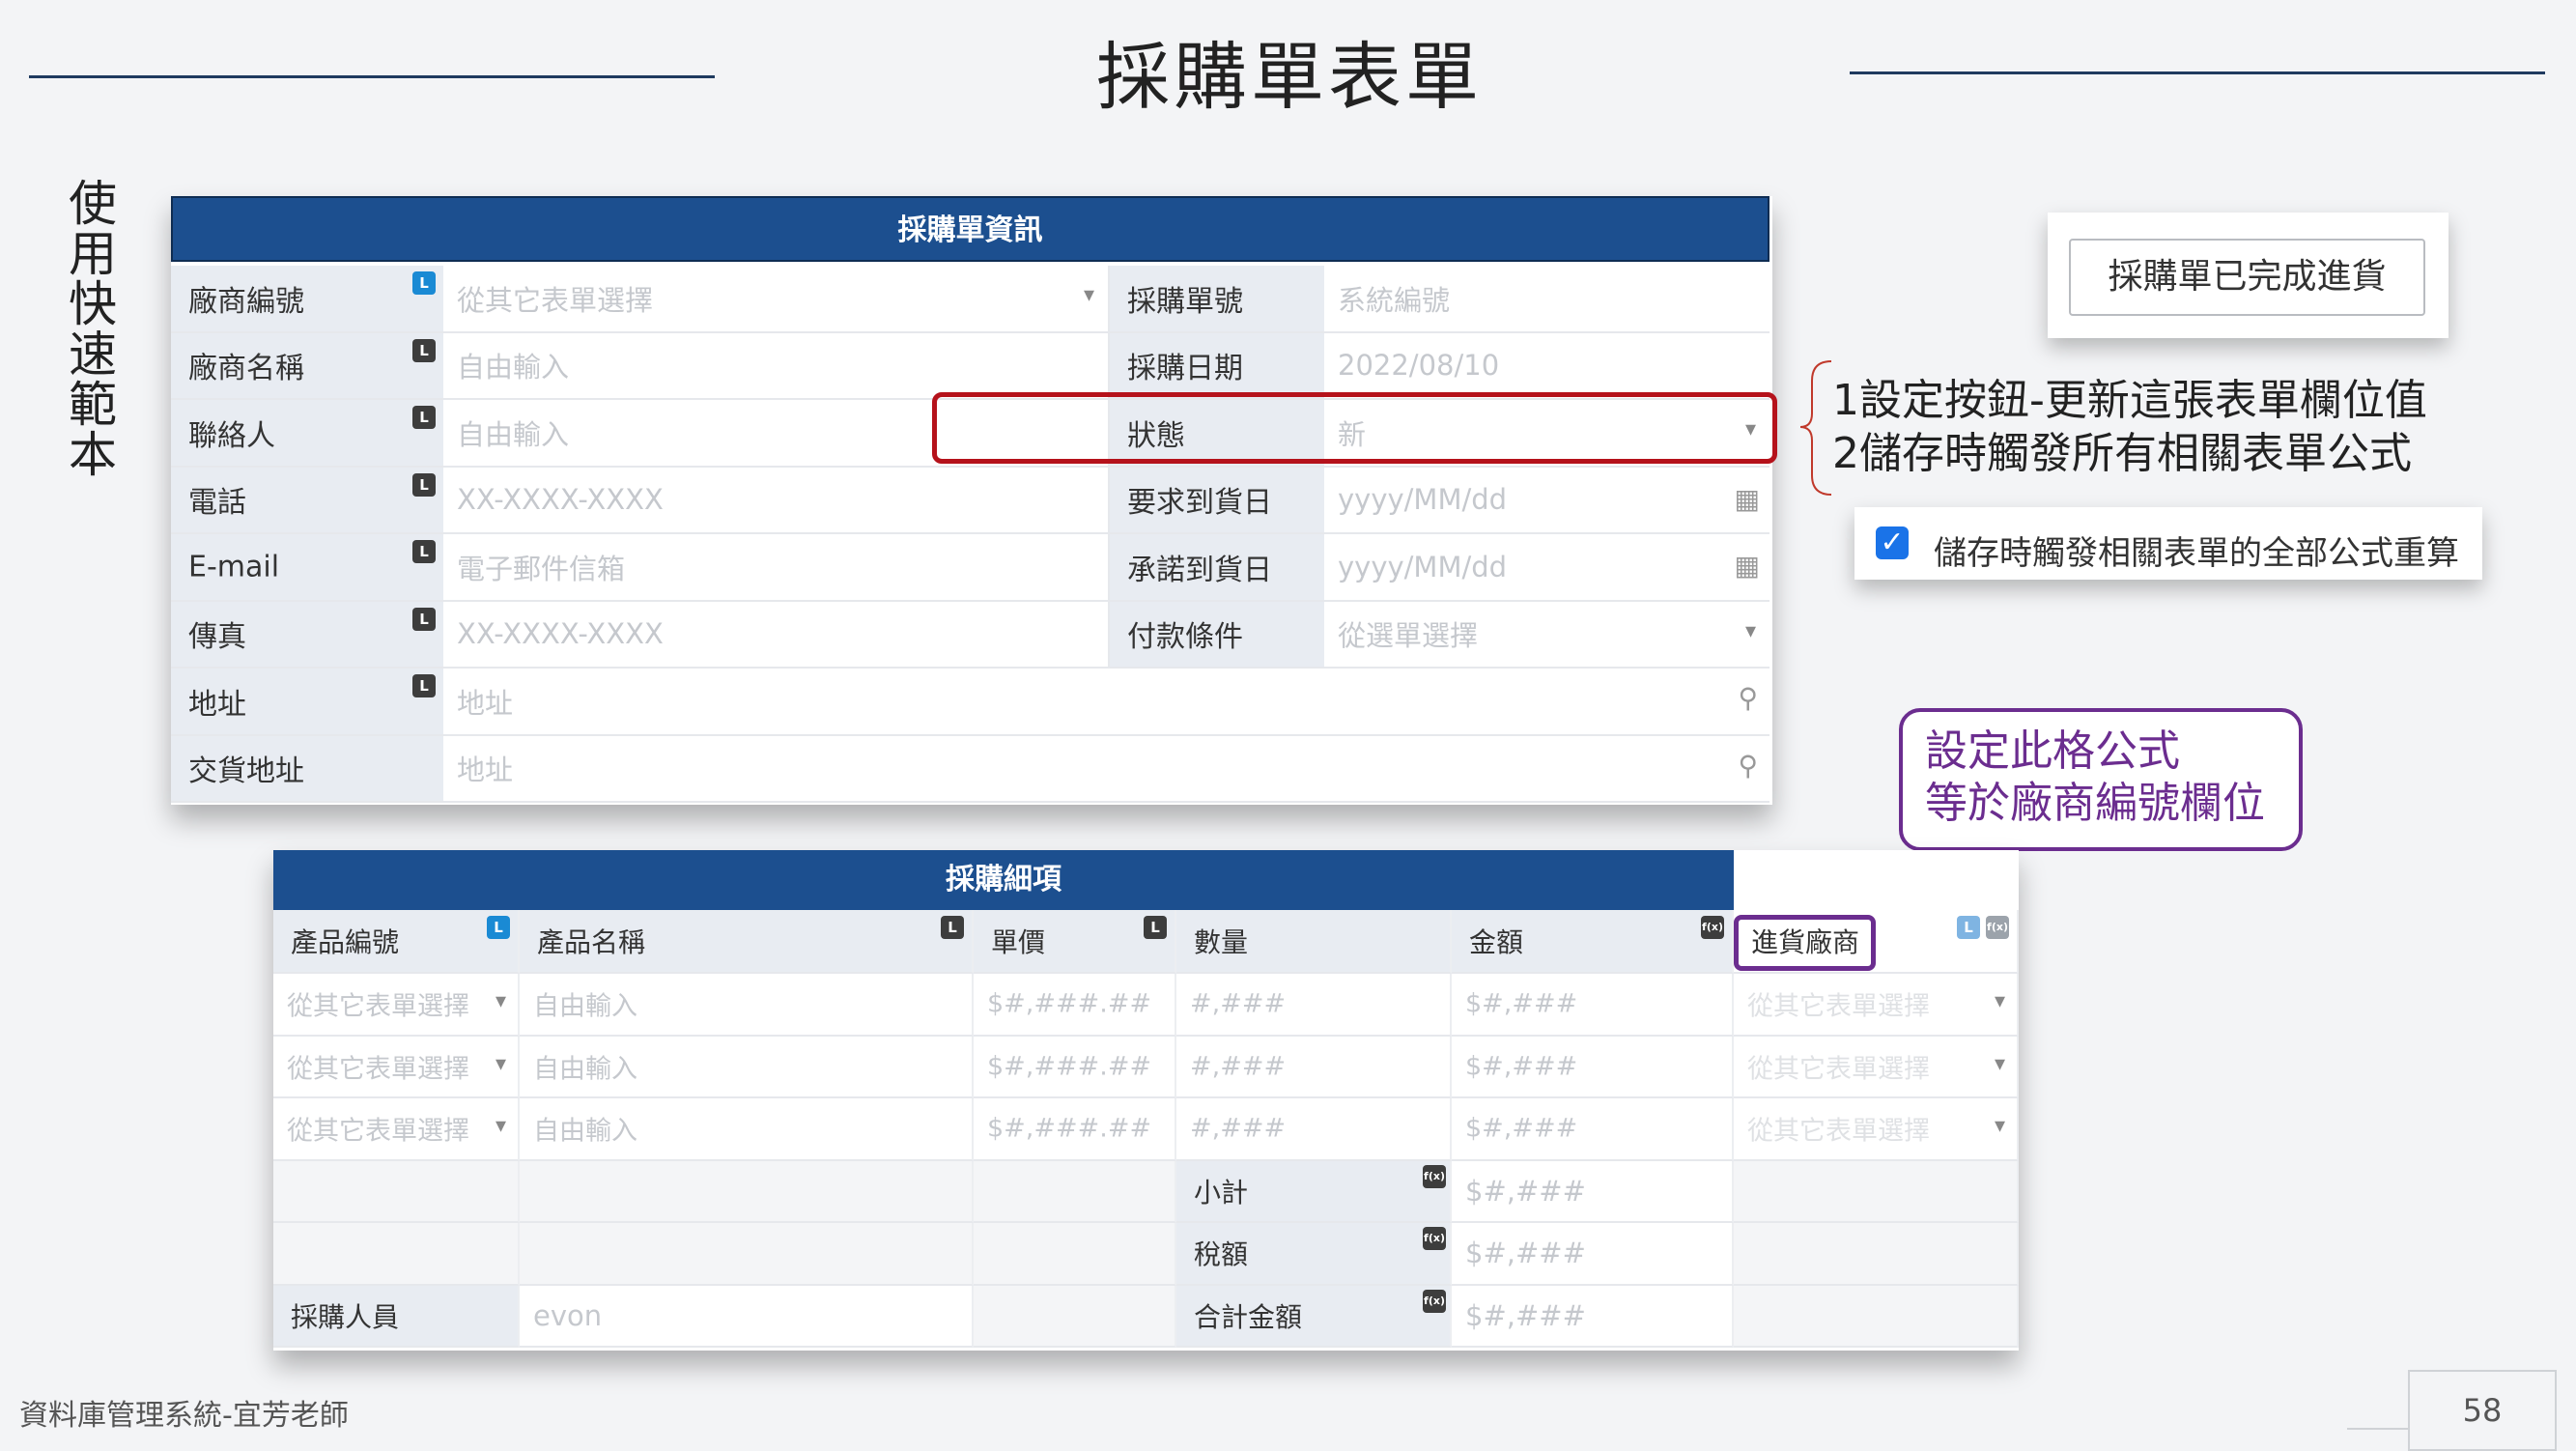  I want to click on field-input: 從其它表單選擇 ▾, so click(776, 299).